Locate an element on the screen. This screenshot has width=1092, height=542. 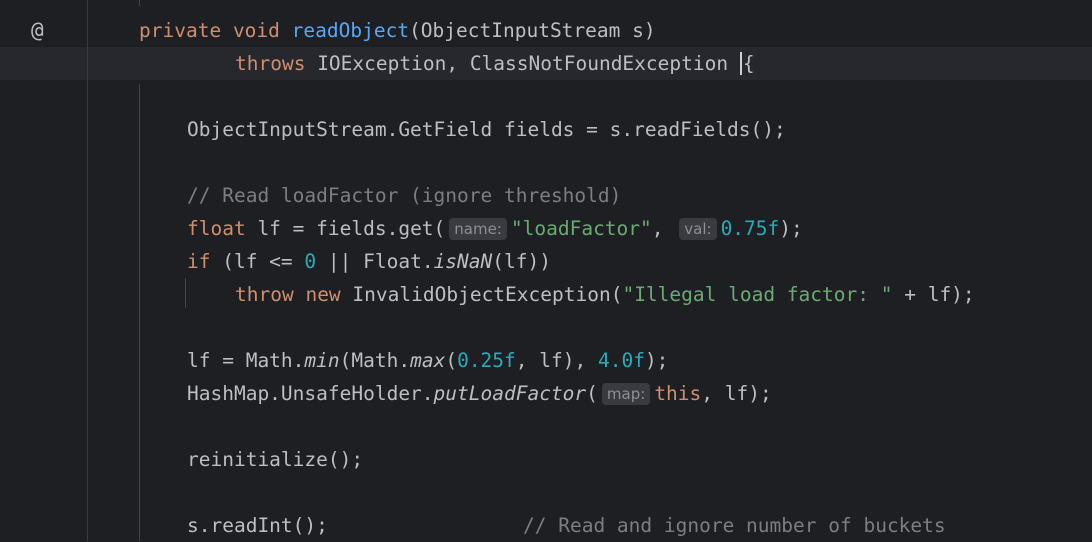
parameter-hint: map: is located at coordinates (626, 394).